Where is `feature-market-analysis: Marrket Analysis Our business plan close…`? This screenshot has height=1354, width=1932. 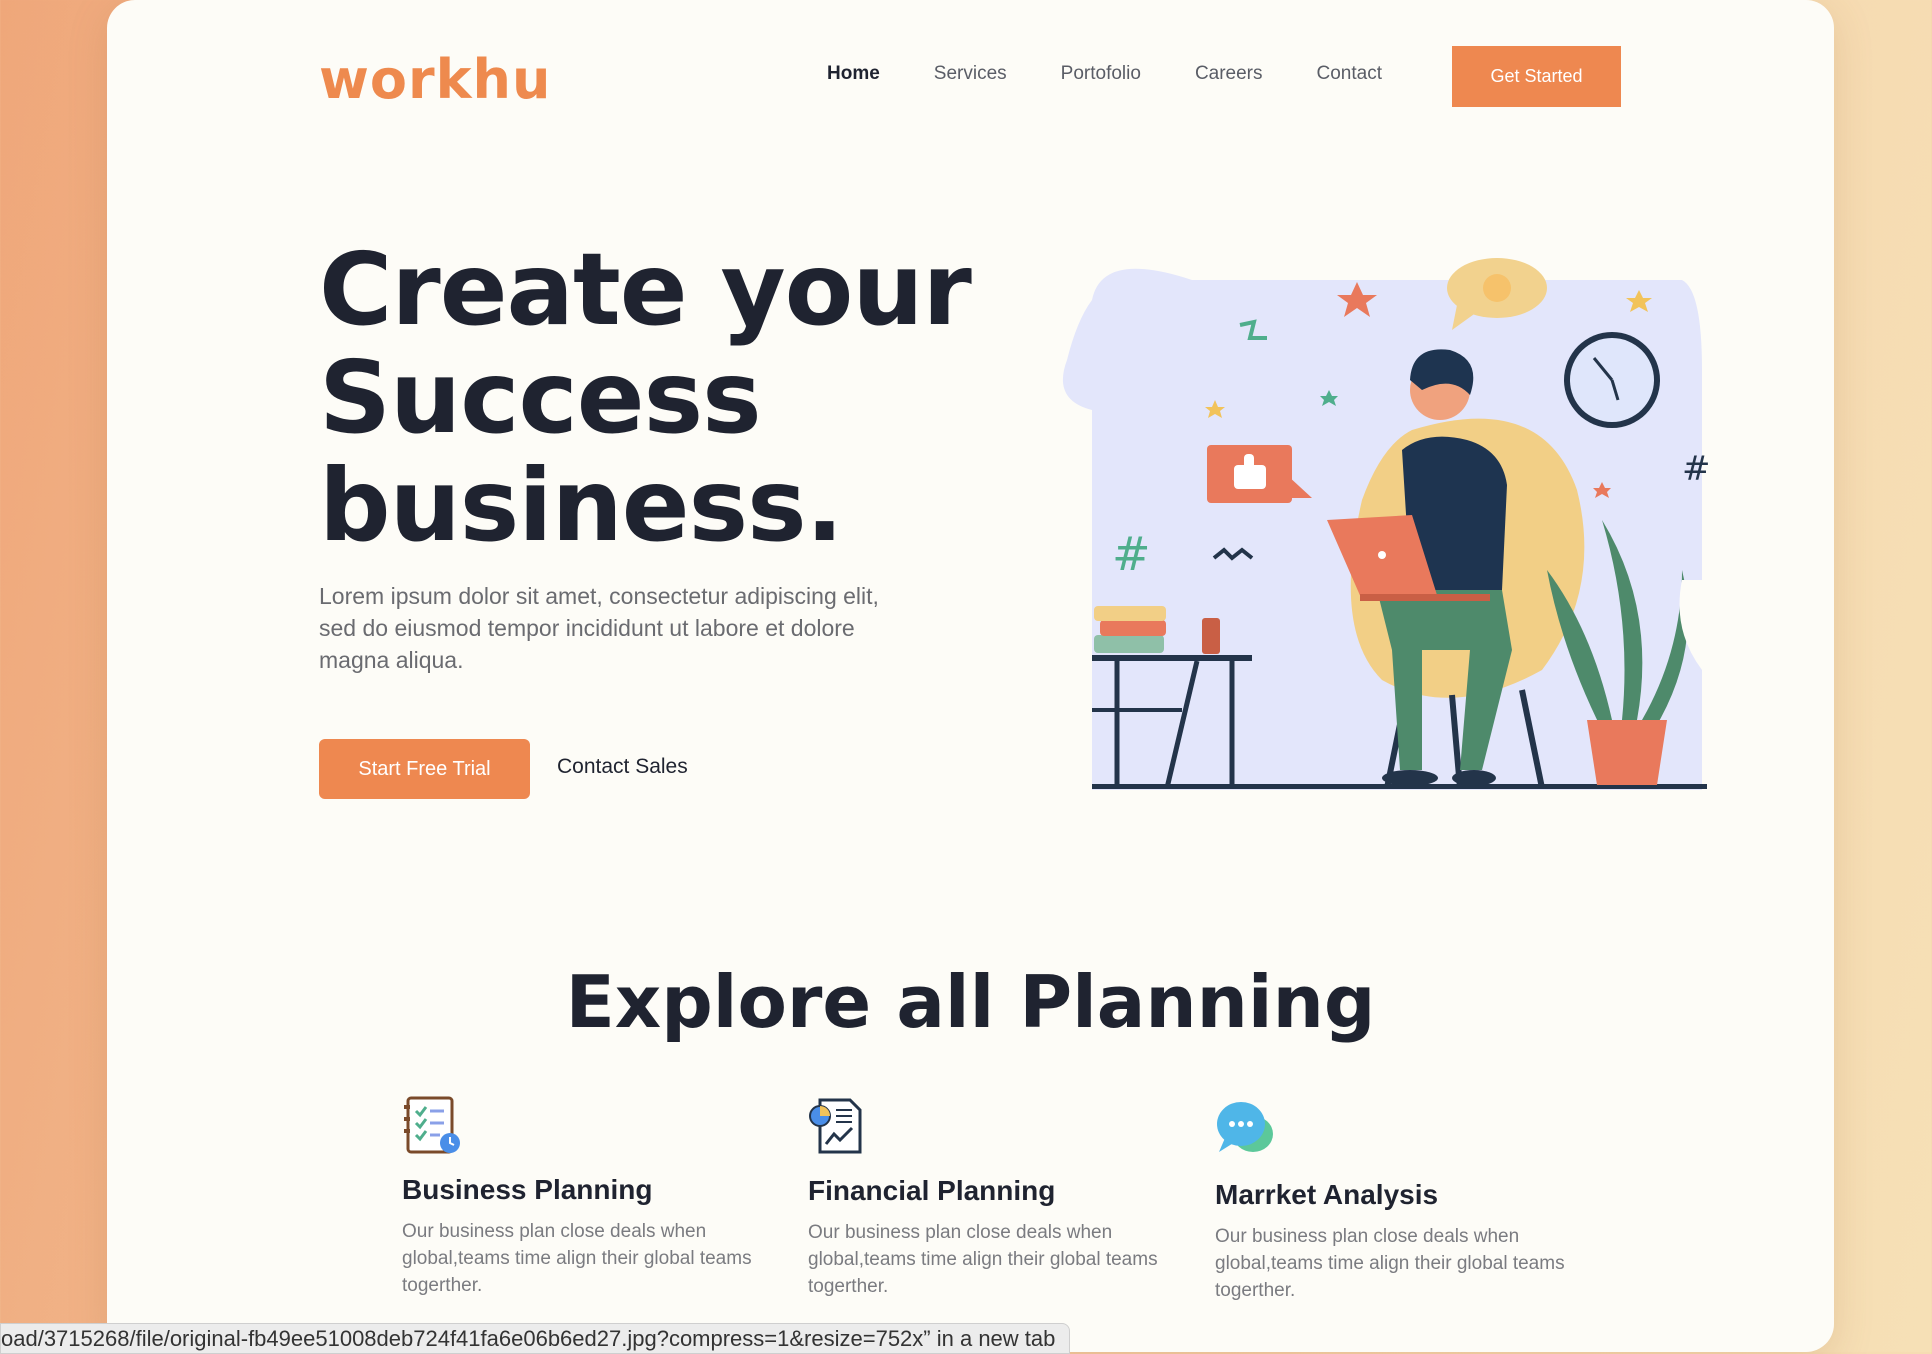
feature-market-analysis: Marrket Analysis Our business plan close… is located at coordinates (1390, 1202).